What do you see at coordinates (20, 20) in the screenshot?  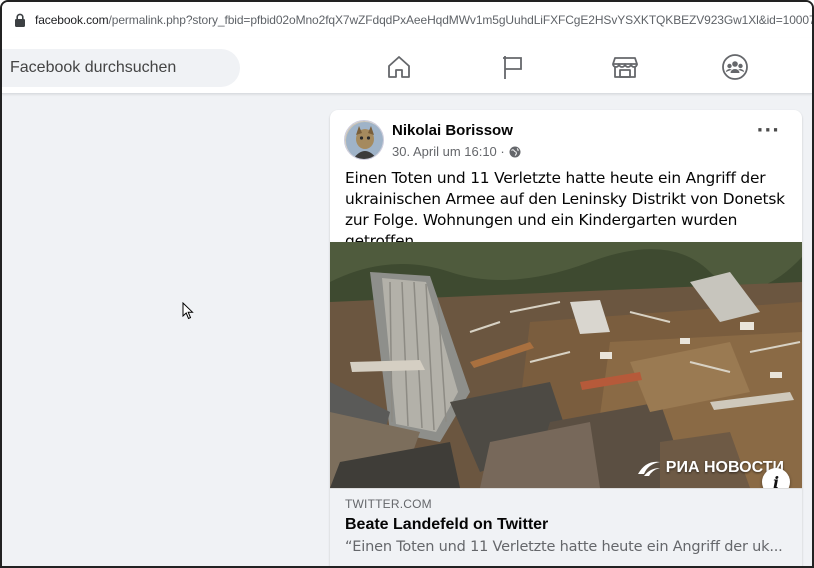 I see `lock-icon` at bounding box center [20, 20].